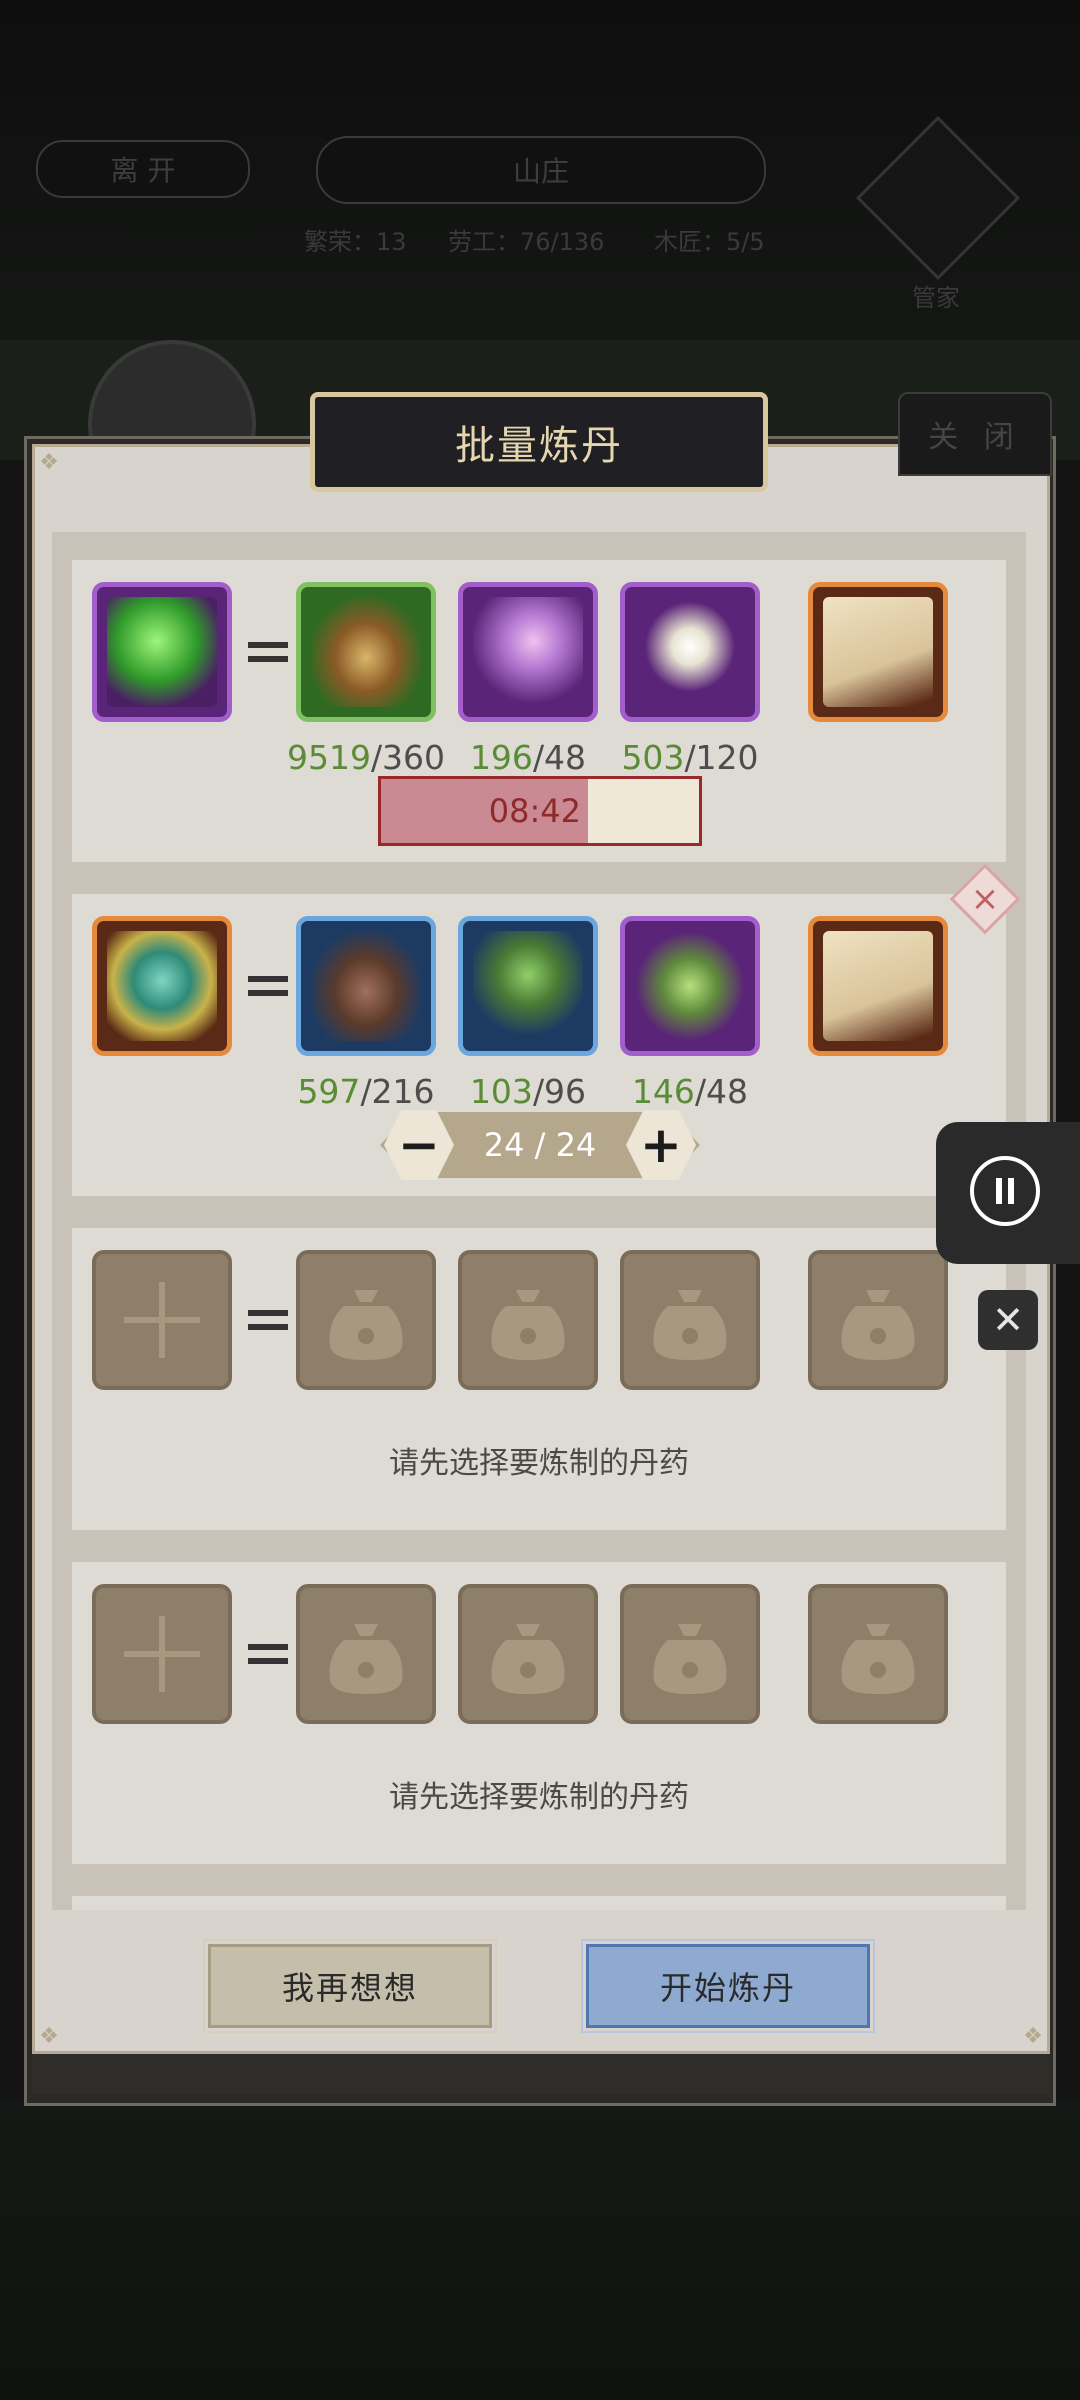 This screenshot has height=2400, width=1080. I want to click on close-button: 关 闭, so click(975, 434).